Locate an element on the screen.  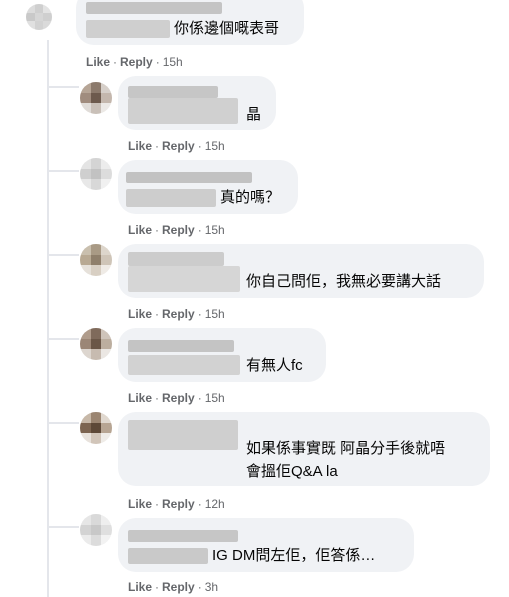
comment-bubble: 如果係事實既 阿晶分手後就唔 會搵佢Q&A la is located at coordinates (304, 449).